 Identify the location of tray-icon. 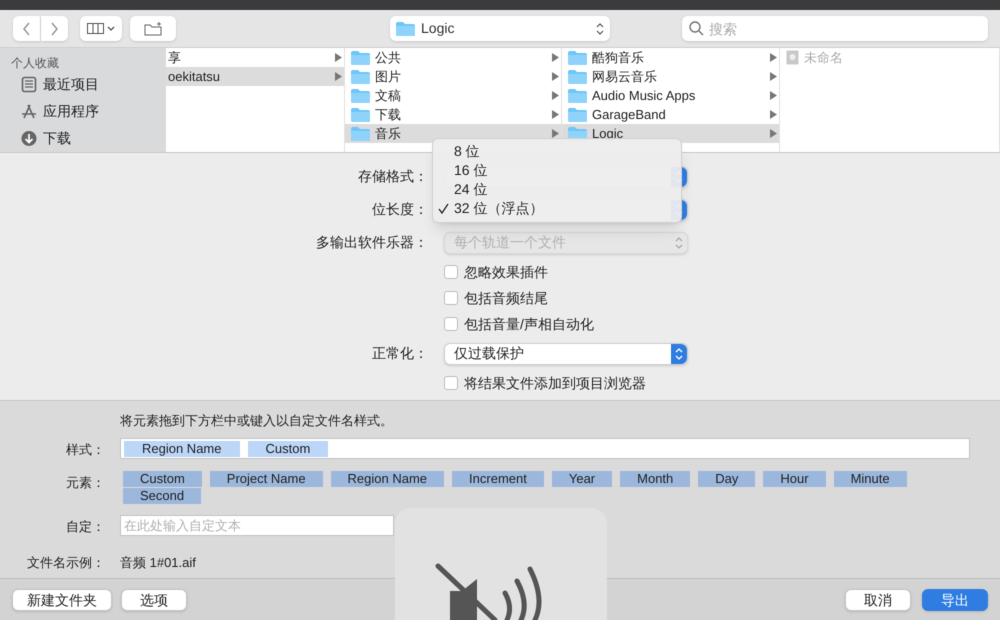
(29, 84).